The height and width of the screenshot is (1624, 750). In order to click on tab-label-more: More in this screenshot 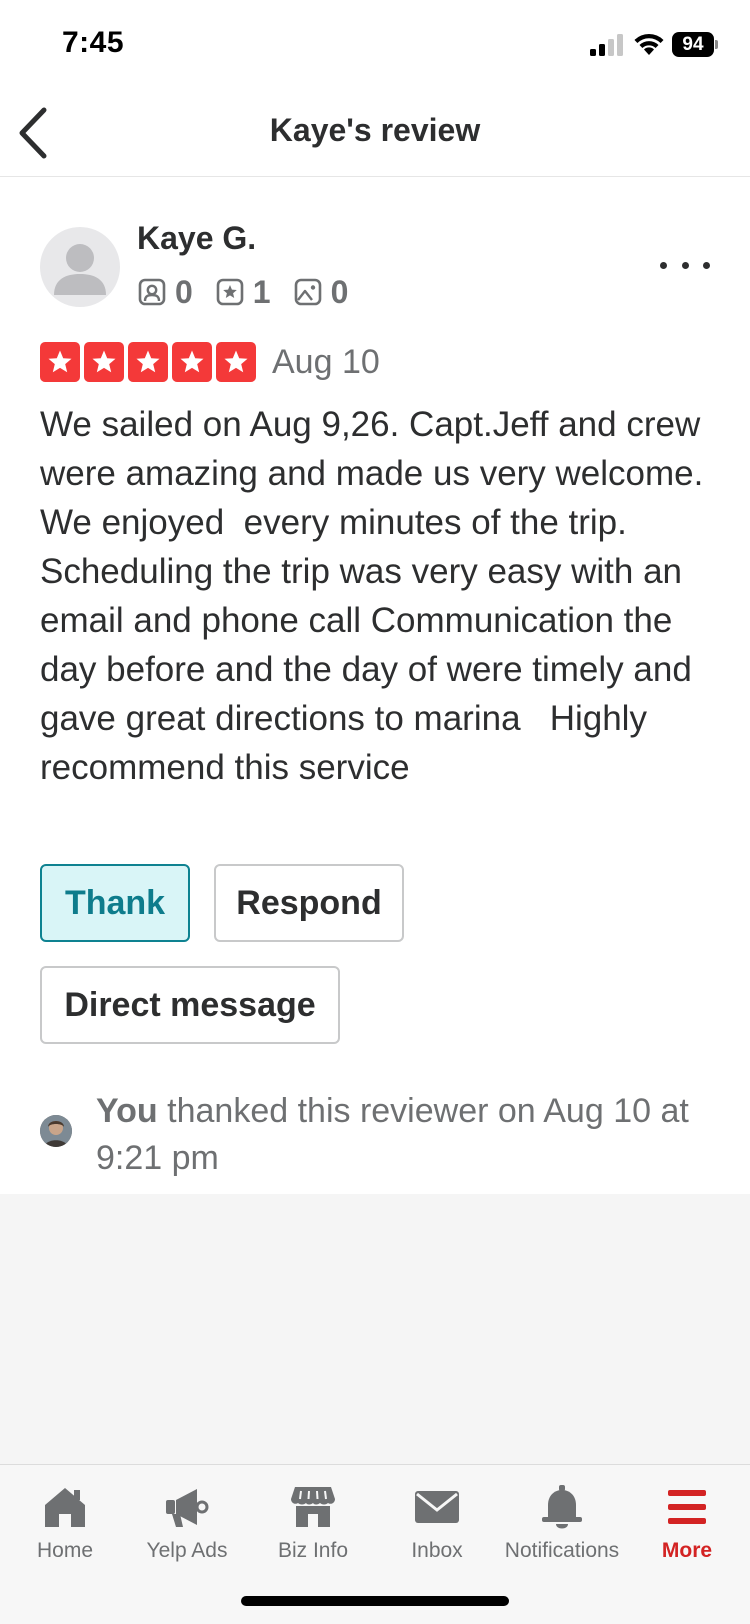, I will do `click(687, 1550)`.